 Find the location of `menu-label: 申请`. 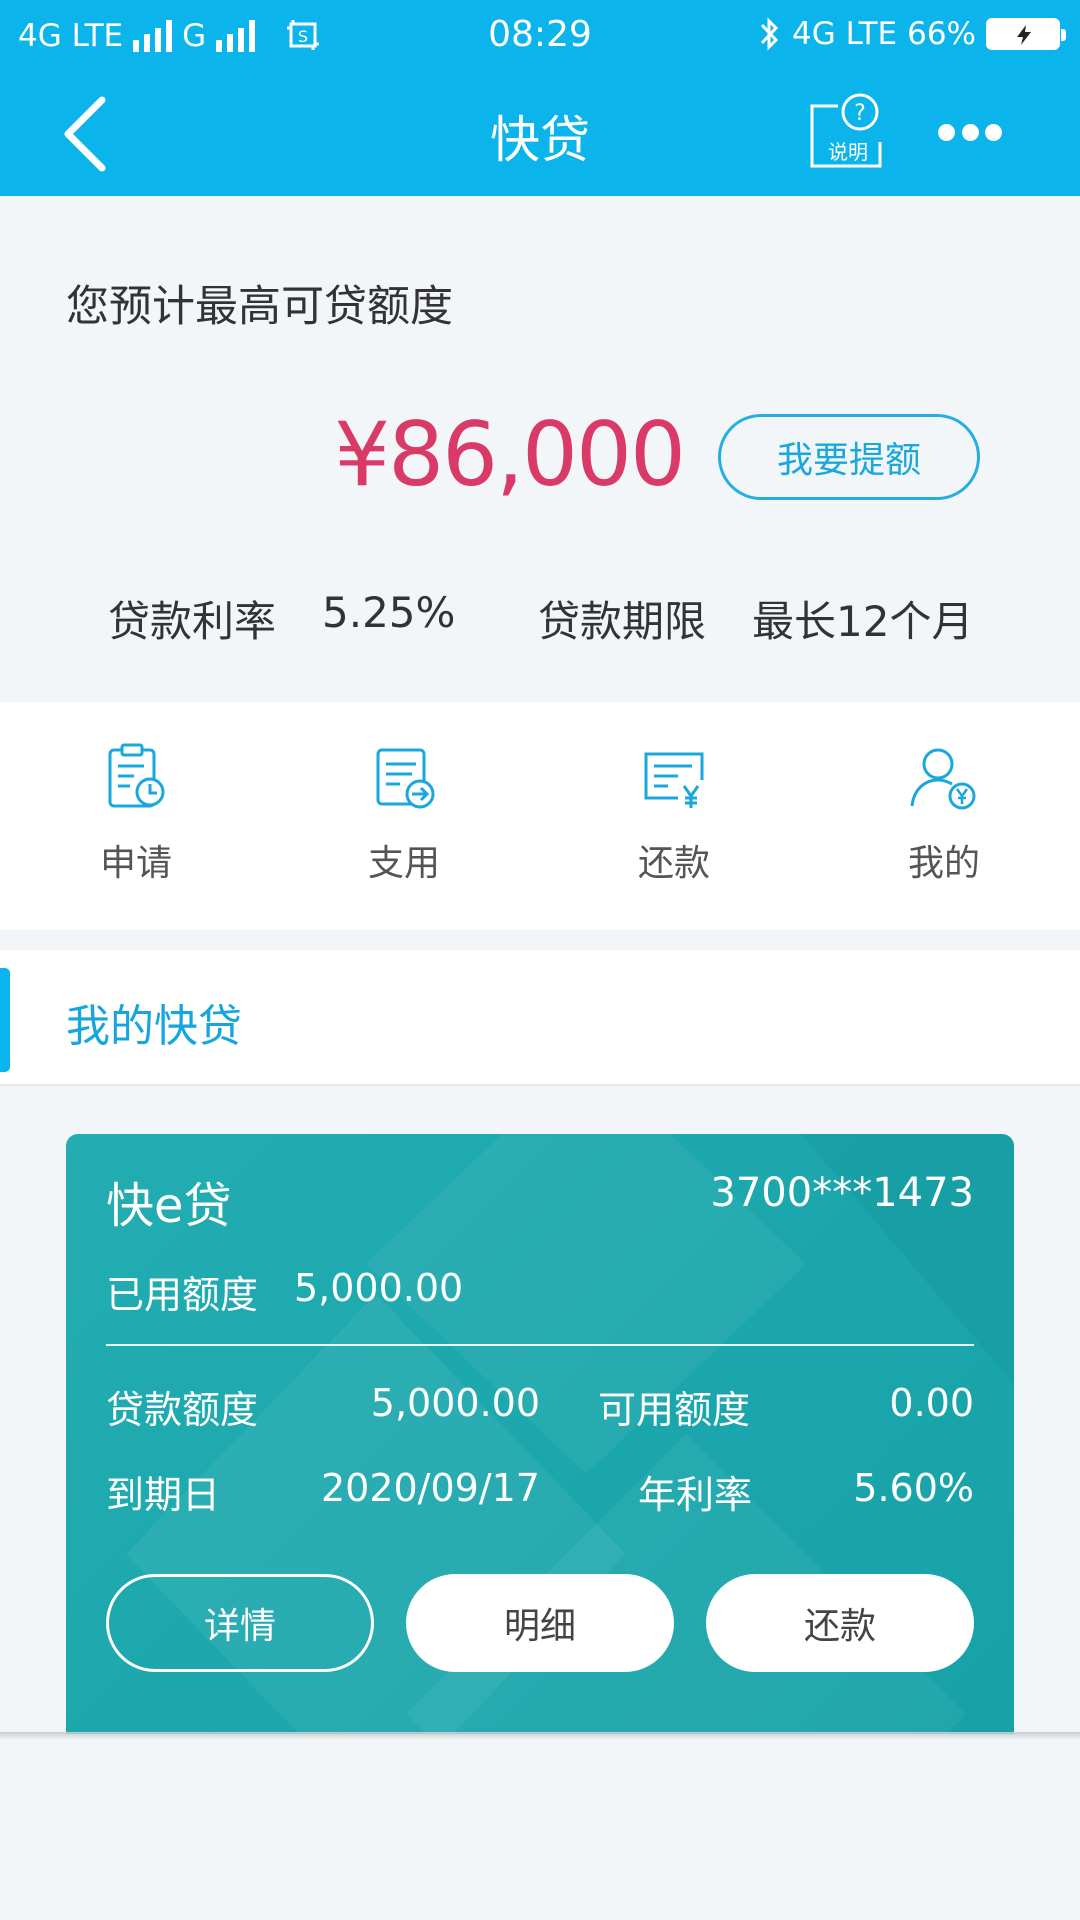

menu-label: 申请 is located at coordinates (135, 863).